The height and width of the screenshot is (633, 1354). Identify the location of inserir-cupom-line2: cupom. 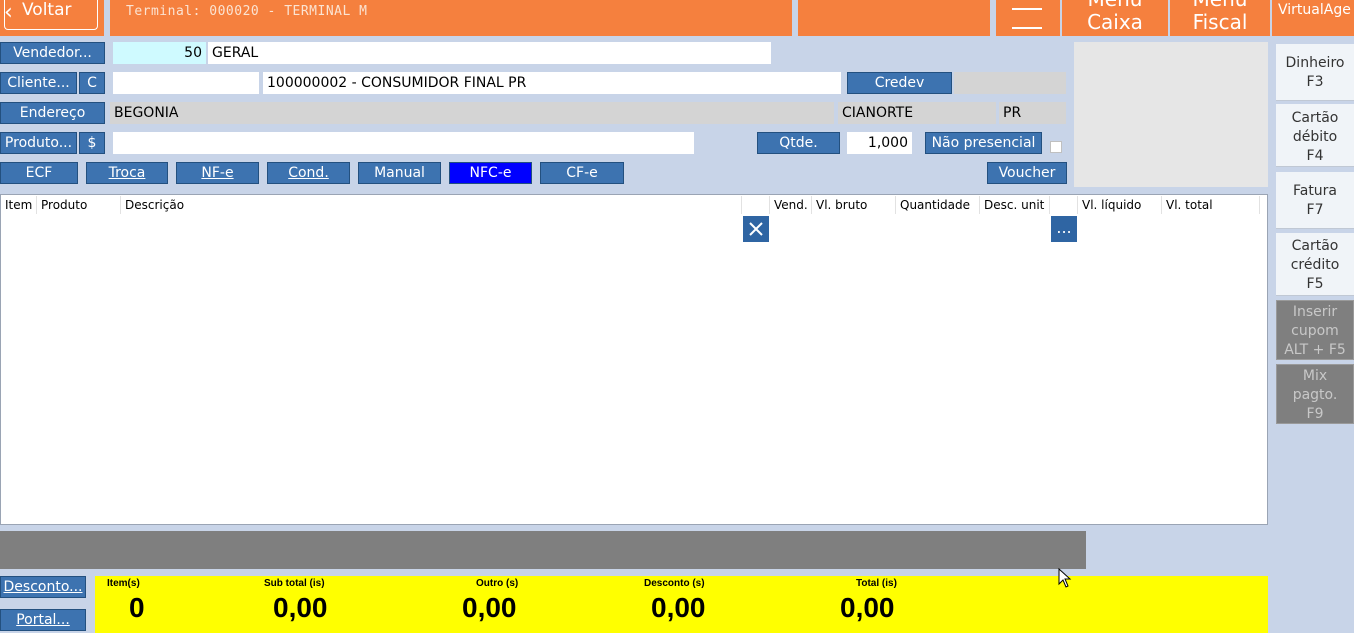
(1315, 331).